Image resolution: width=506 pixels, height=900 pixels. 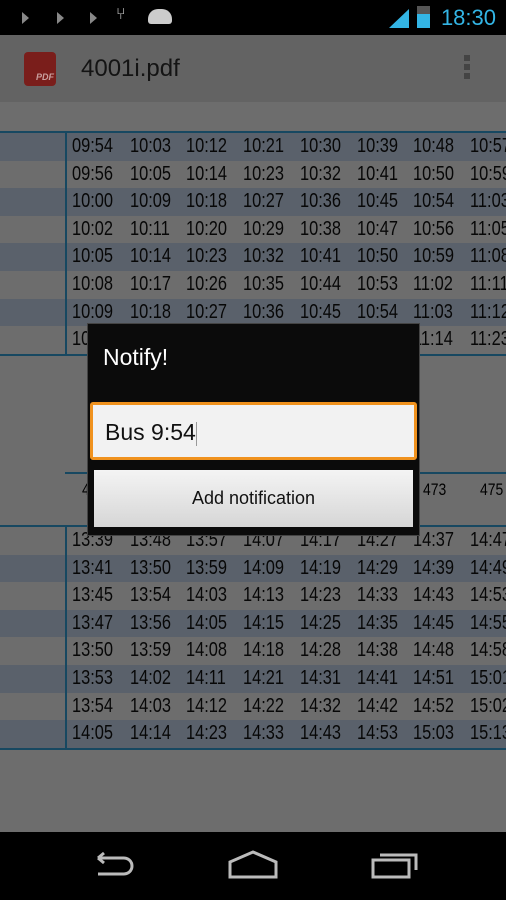 I want to click on recent-apps-icon, so click(x=395, y=865).